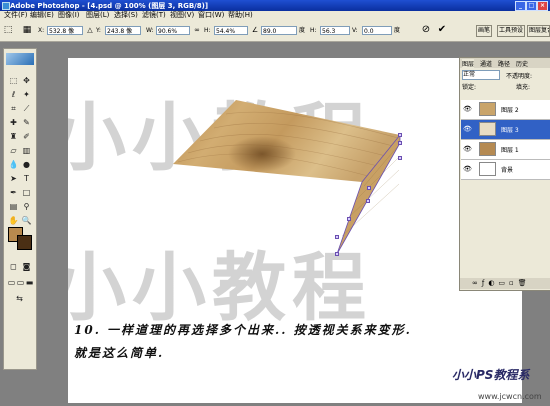  I want to click on relative-position-icon: △, so click(90, 30).